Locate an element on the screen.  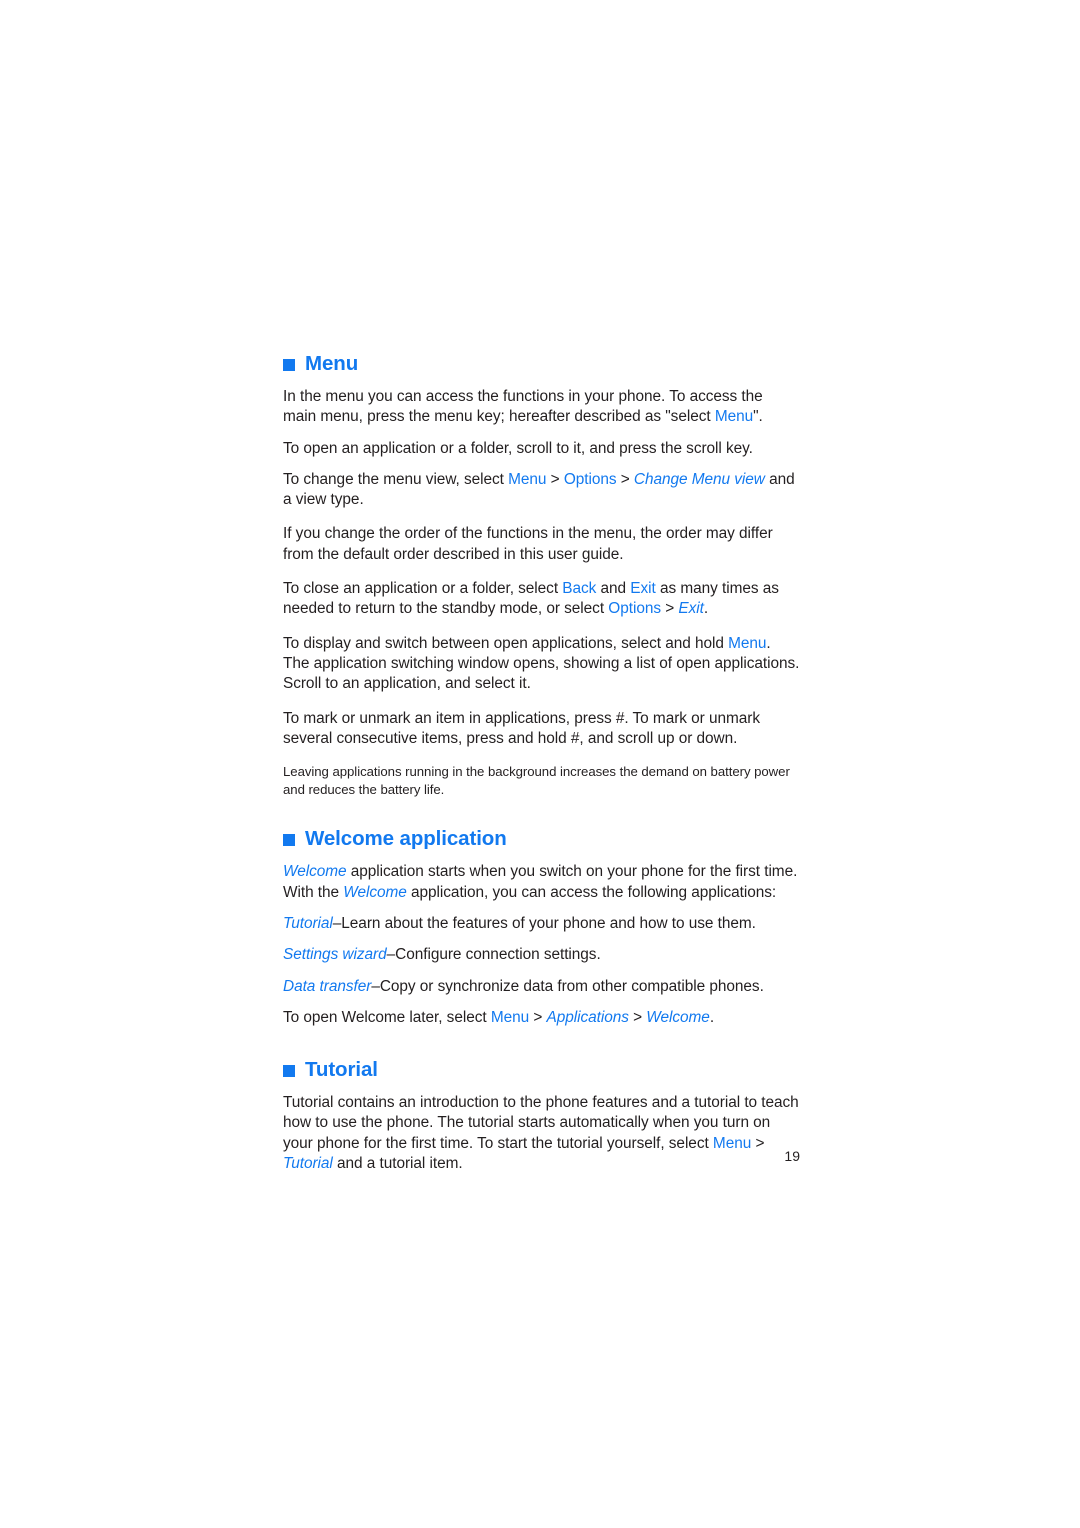
section-heading-menu-label: Menu is located at coordinates (332, 363).